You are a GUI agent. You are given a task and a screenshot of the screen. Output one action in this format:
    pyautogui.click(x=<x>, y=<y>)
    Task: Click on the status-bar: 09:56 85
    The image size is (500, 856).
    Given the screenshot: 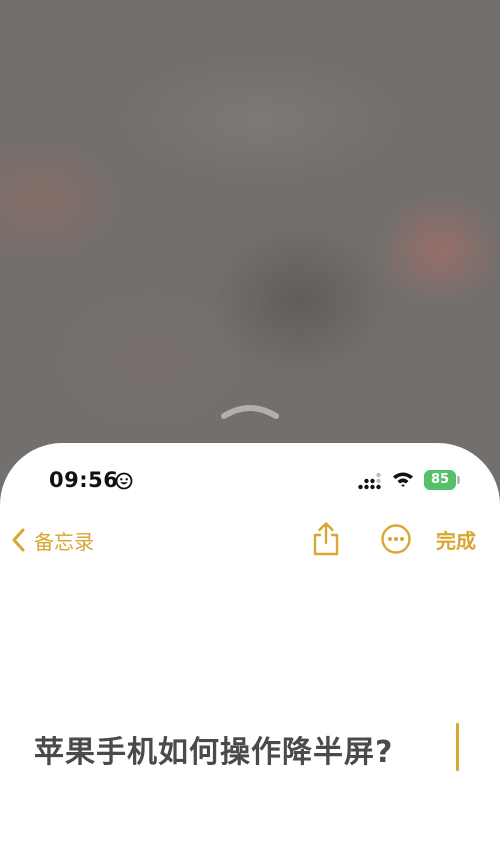 What is the action you would take?
    pyautogui.click(x=250, y=480)
    